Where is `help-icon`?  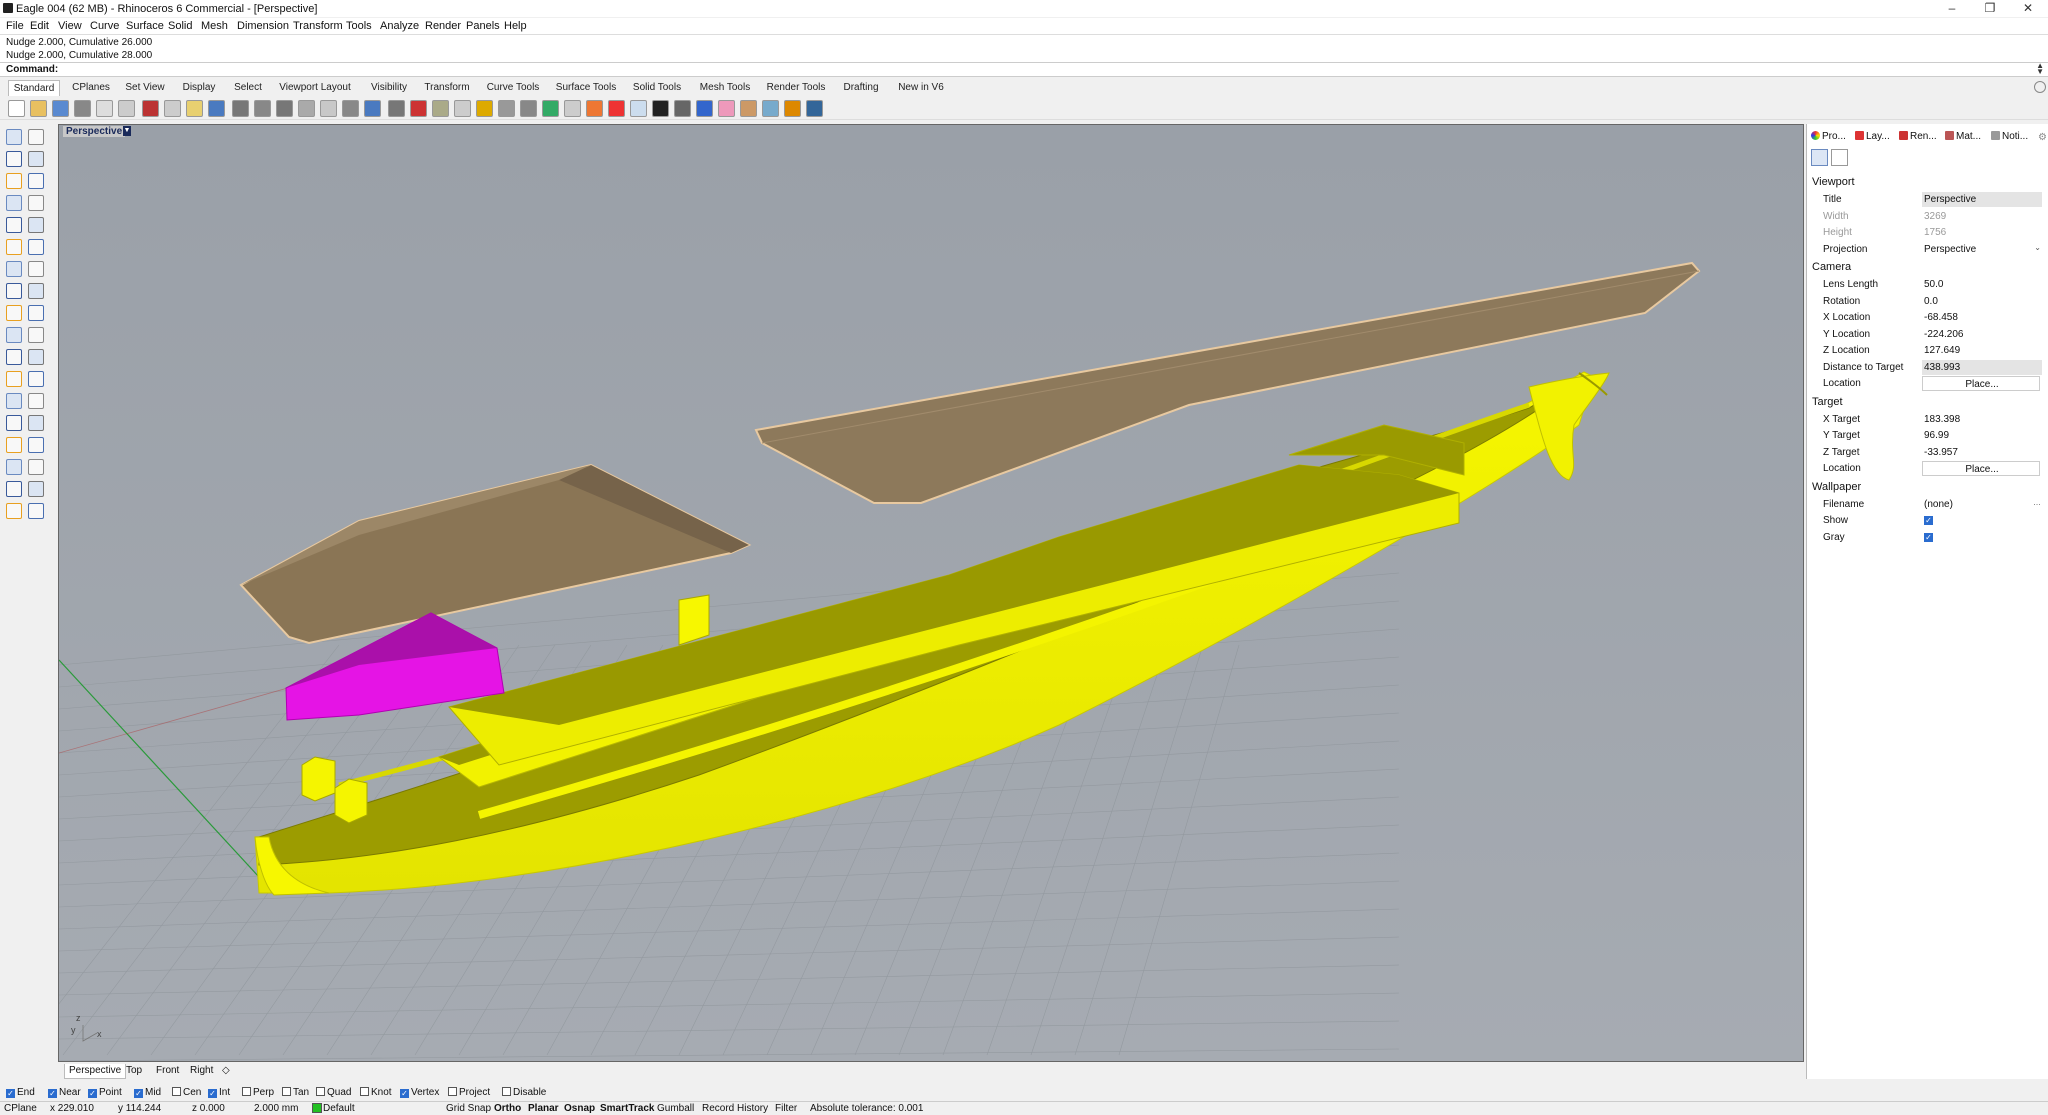 help-icon is located at coordinates (770, 108).